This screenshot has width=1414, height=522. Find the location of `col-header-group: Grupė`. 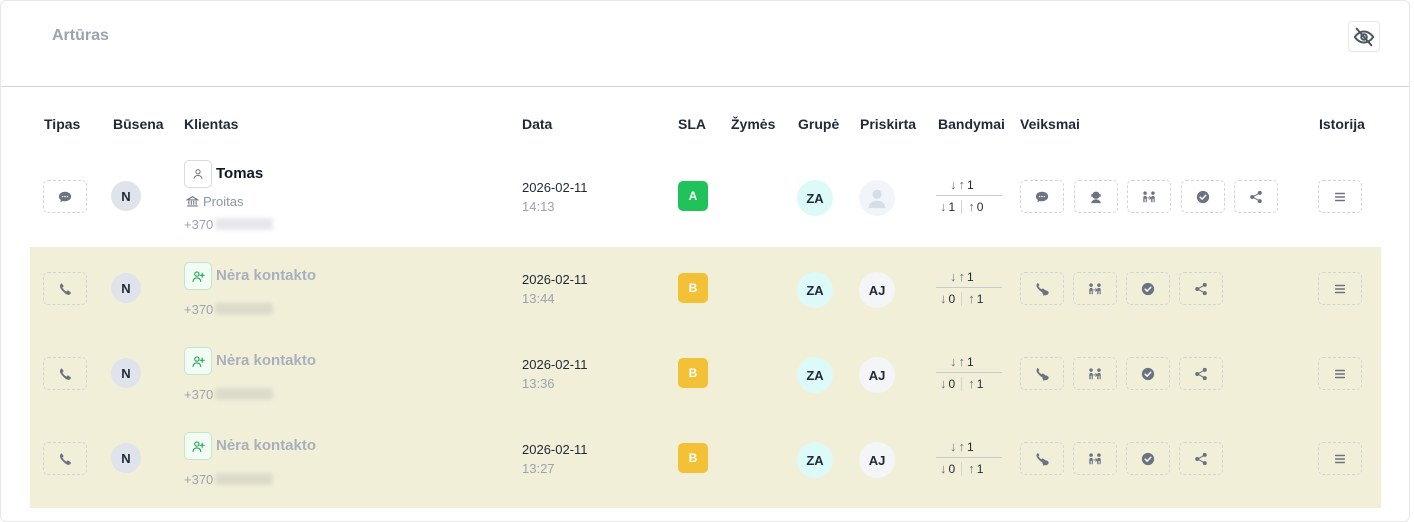

col-header-group: Grupė is located at coordinates (818, 124).